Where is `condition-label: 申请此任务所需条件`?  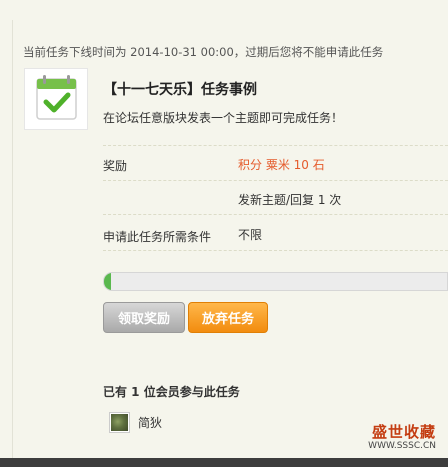
condition-label: 申请此任务所需条件 is located at coordinates (157, 237).